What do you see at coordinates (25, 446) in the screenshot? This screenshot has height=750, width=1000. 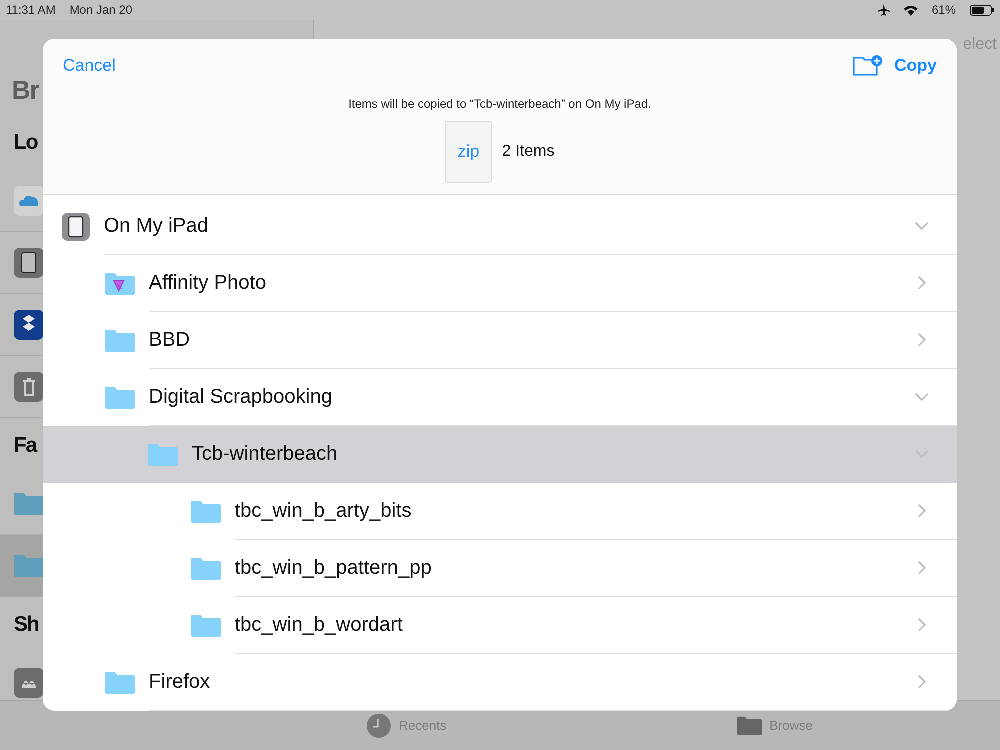 I see `section-heading: Fa` at bounding box center [25, 446].